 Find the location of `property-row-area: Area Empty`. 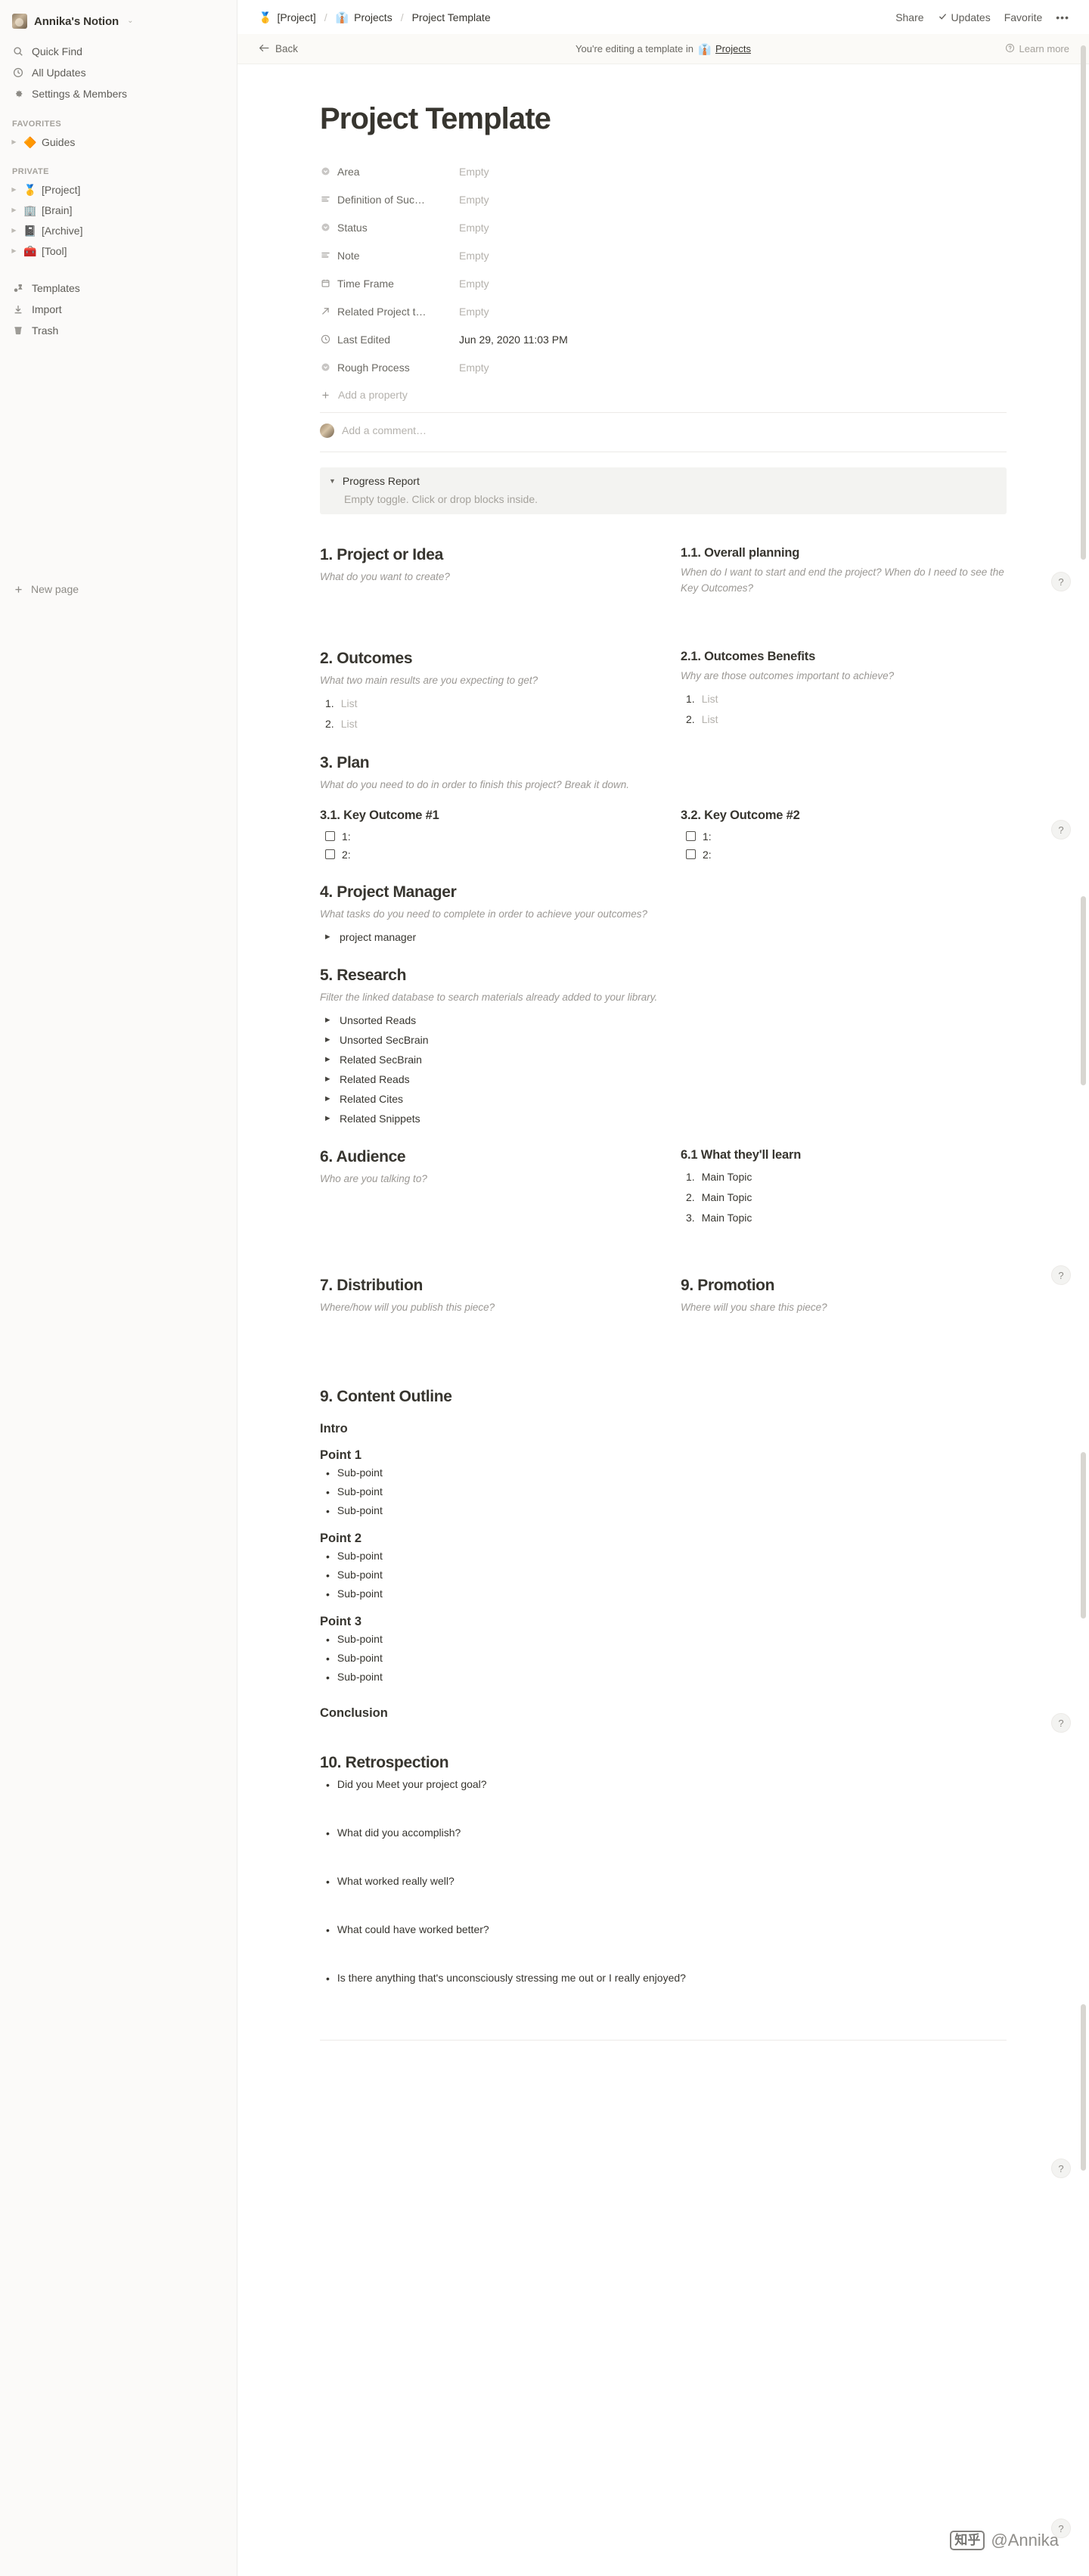

property-row-area: Area Empty is located at coordinates (663, 171).